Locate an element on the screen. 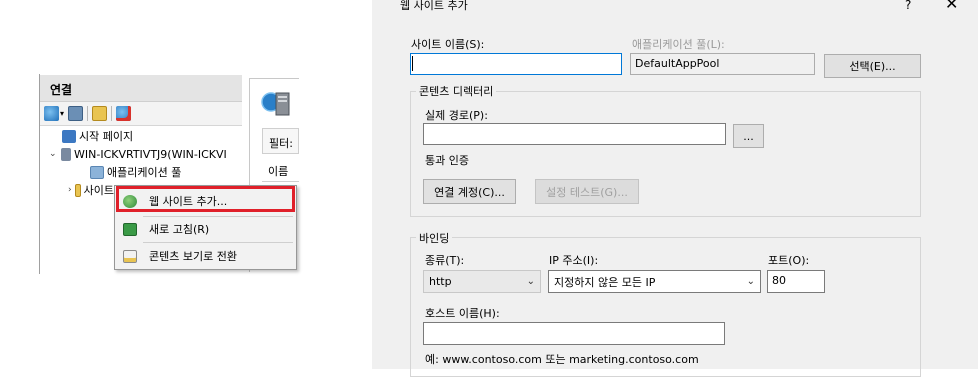 The height and width of the screenshot is (377, 978). tree-item-sites: › 사이트 is located at coordinates (91, 190).